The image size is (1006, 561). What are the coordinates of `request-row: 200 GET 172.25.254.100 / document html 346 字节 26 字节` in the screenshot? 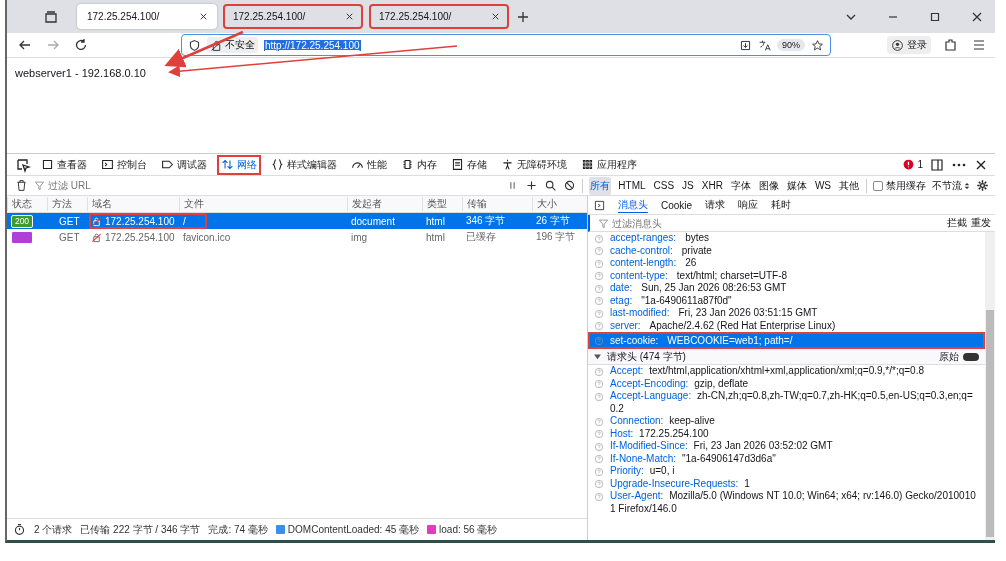 It's located at (297, 221).